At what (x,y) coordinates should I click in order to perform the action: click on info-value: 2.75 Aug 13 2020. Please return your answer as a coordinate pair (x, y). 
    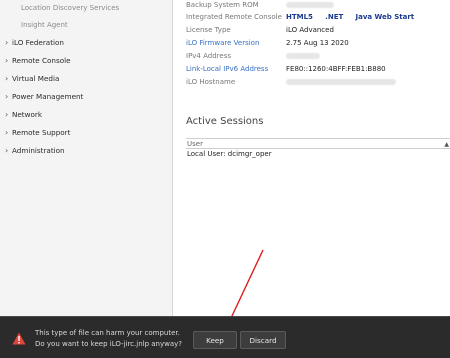
    Looking at the image, I should click on (317, 43).